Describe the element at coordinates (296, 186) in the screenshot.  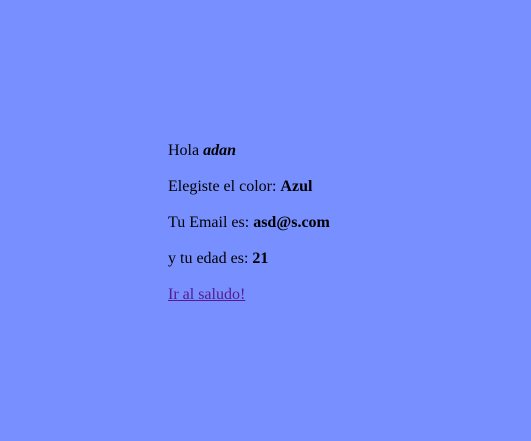
I see `color-value: Azul` at that location.